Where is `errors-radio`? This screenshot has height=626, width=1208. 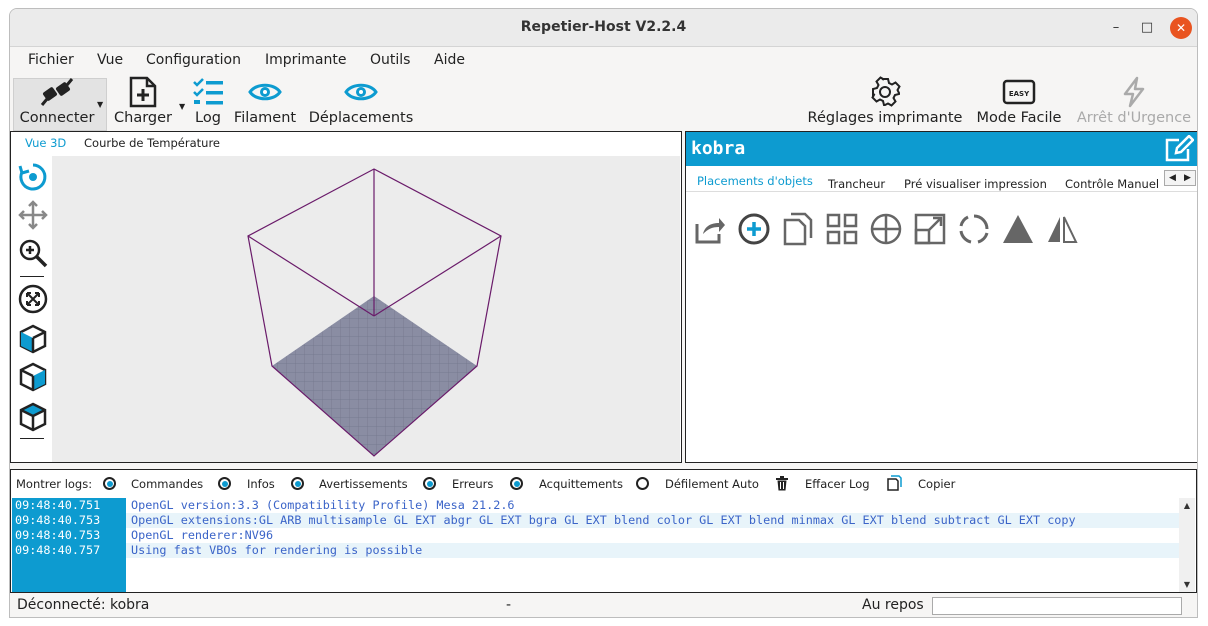
errors-radio is located at coordinates (429, 483).